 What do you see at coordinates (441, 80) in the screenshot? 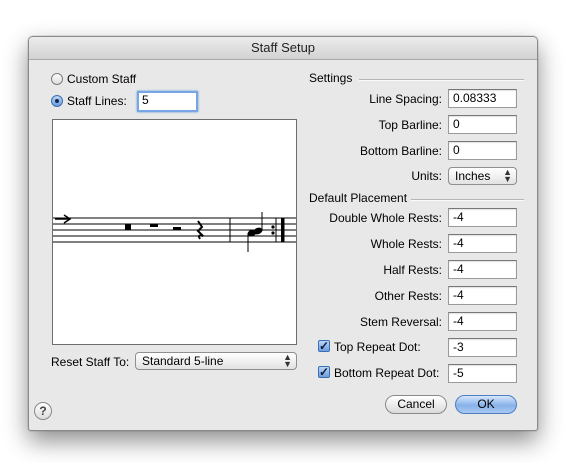
I see `settings-divider` at bounding box center [441, 80].